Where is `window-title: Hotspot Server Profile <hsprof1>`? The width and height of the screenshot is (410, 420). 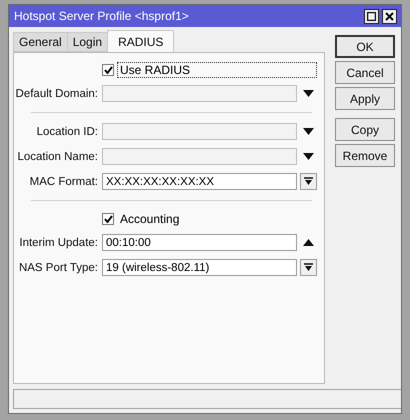
window-title: Hotspot Server Profile <hsprof1> is located at coordinates (102, 16).